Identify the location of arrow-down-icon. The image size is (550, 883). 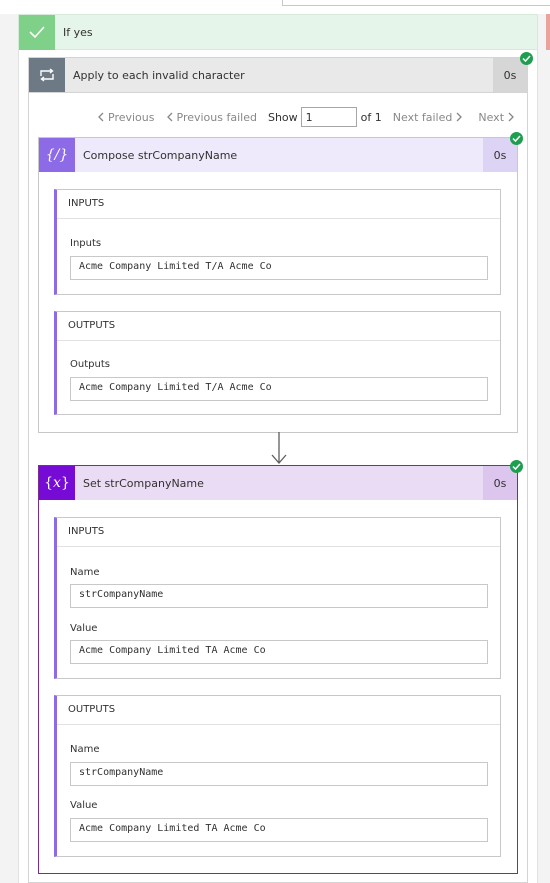
(279, 448).